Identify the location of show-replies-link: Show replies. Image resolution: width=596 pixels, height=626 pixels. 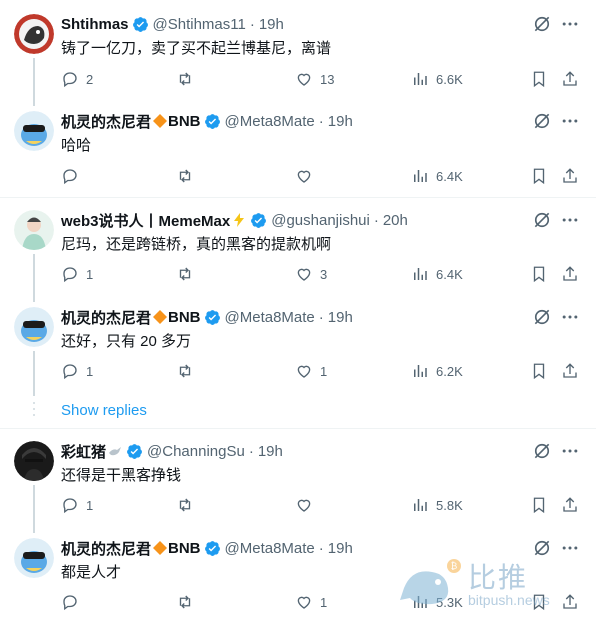
(104, 410).